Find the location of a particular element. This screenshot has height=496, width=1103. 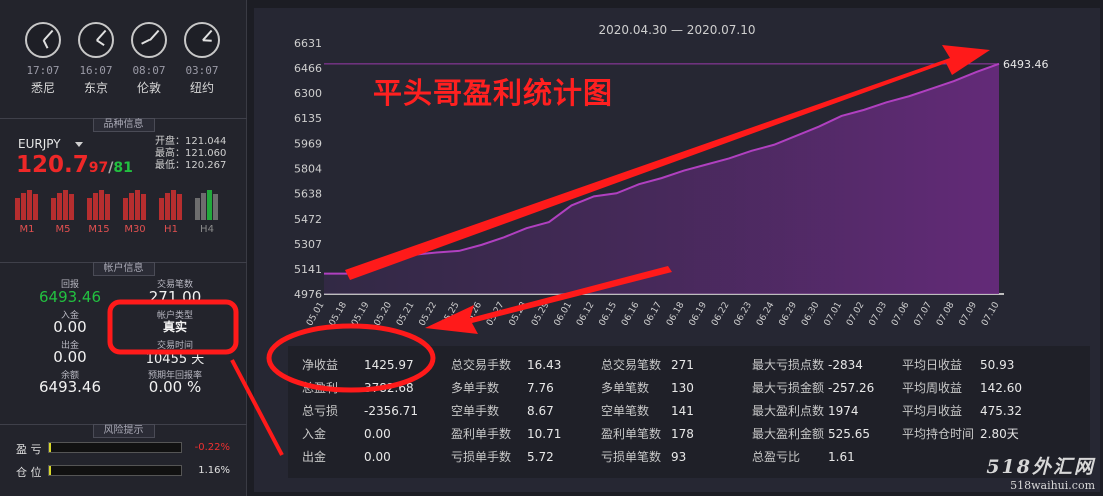

stat-row: 平均周收益 142.60 is located at coordinates (962, 390).